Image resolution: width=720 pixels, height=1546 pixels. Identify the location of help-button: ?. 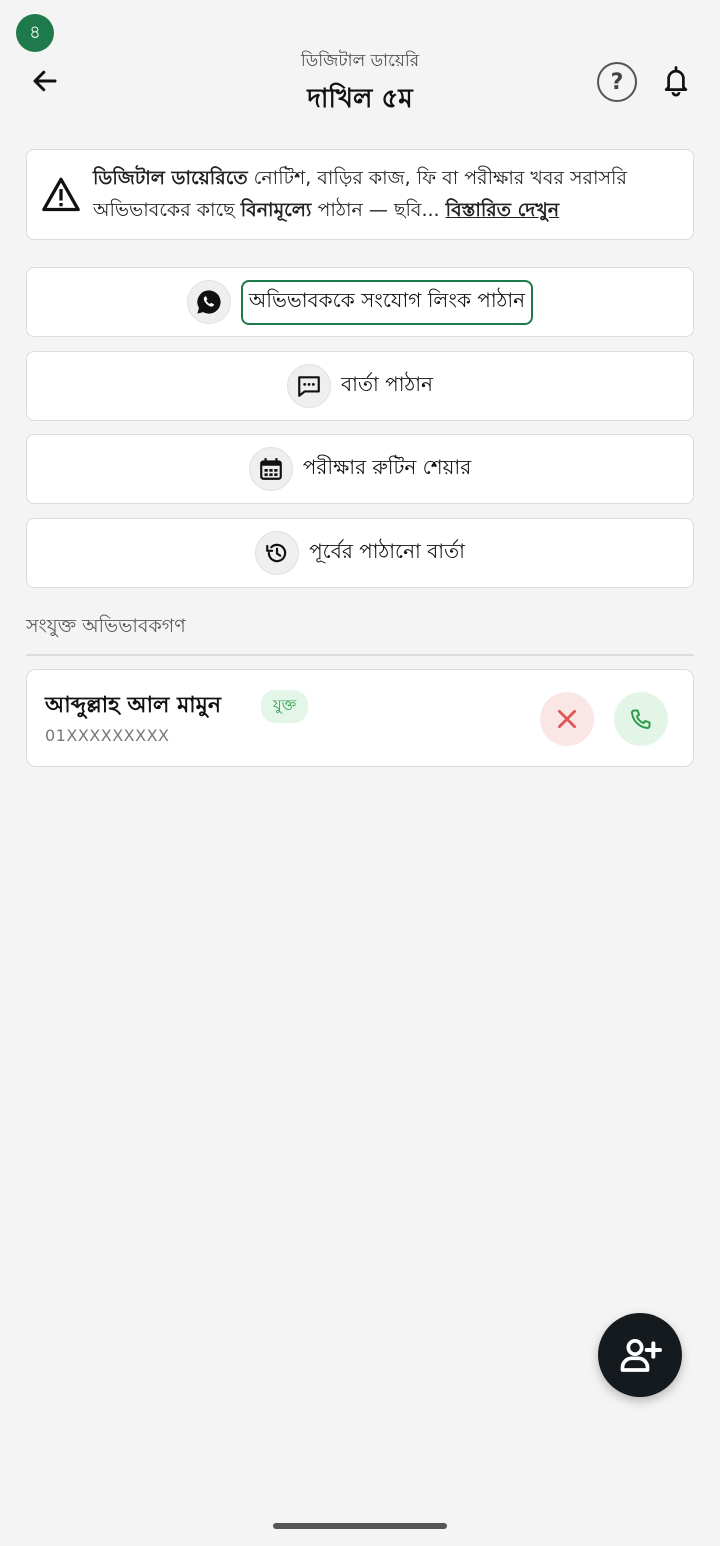
(617, 82).